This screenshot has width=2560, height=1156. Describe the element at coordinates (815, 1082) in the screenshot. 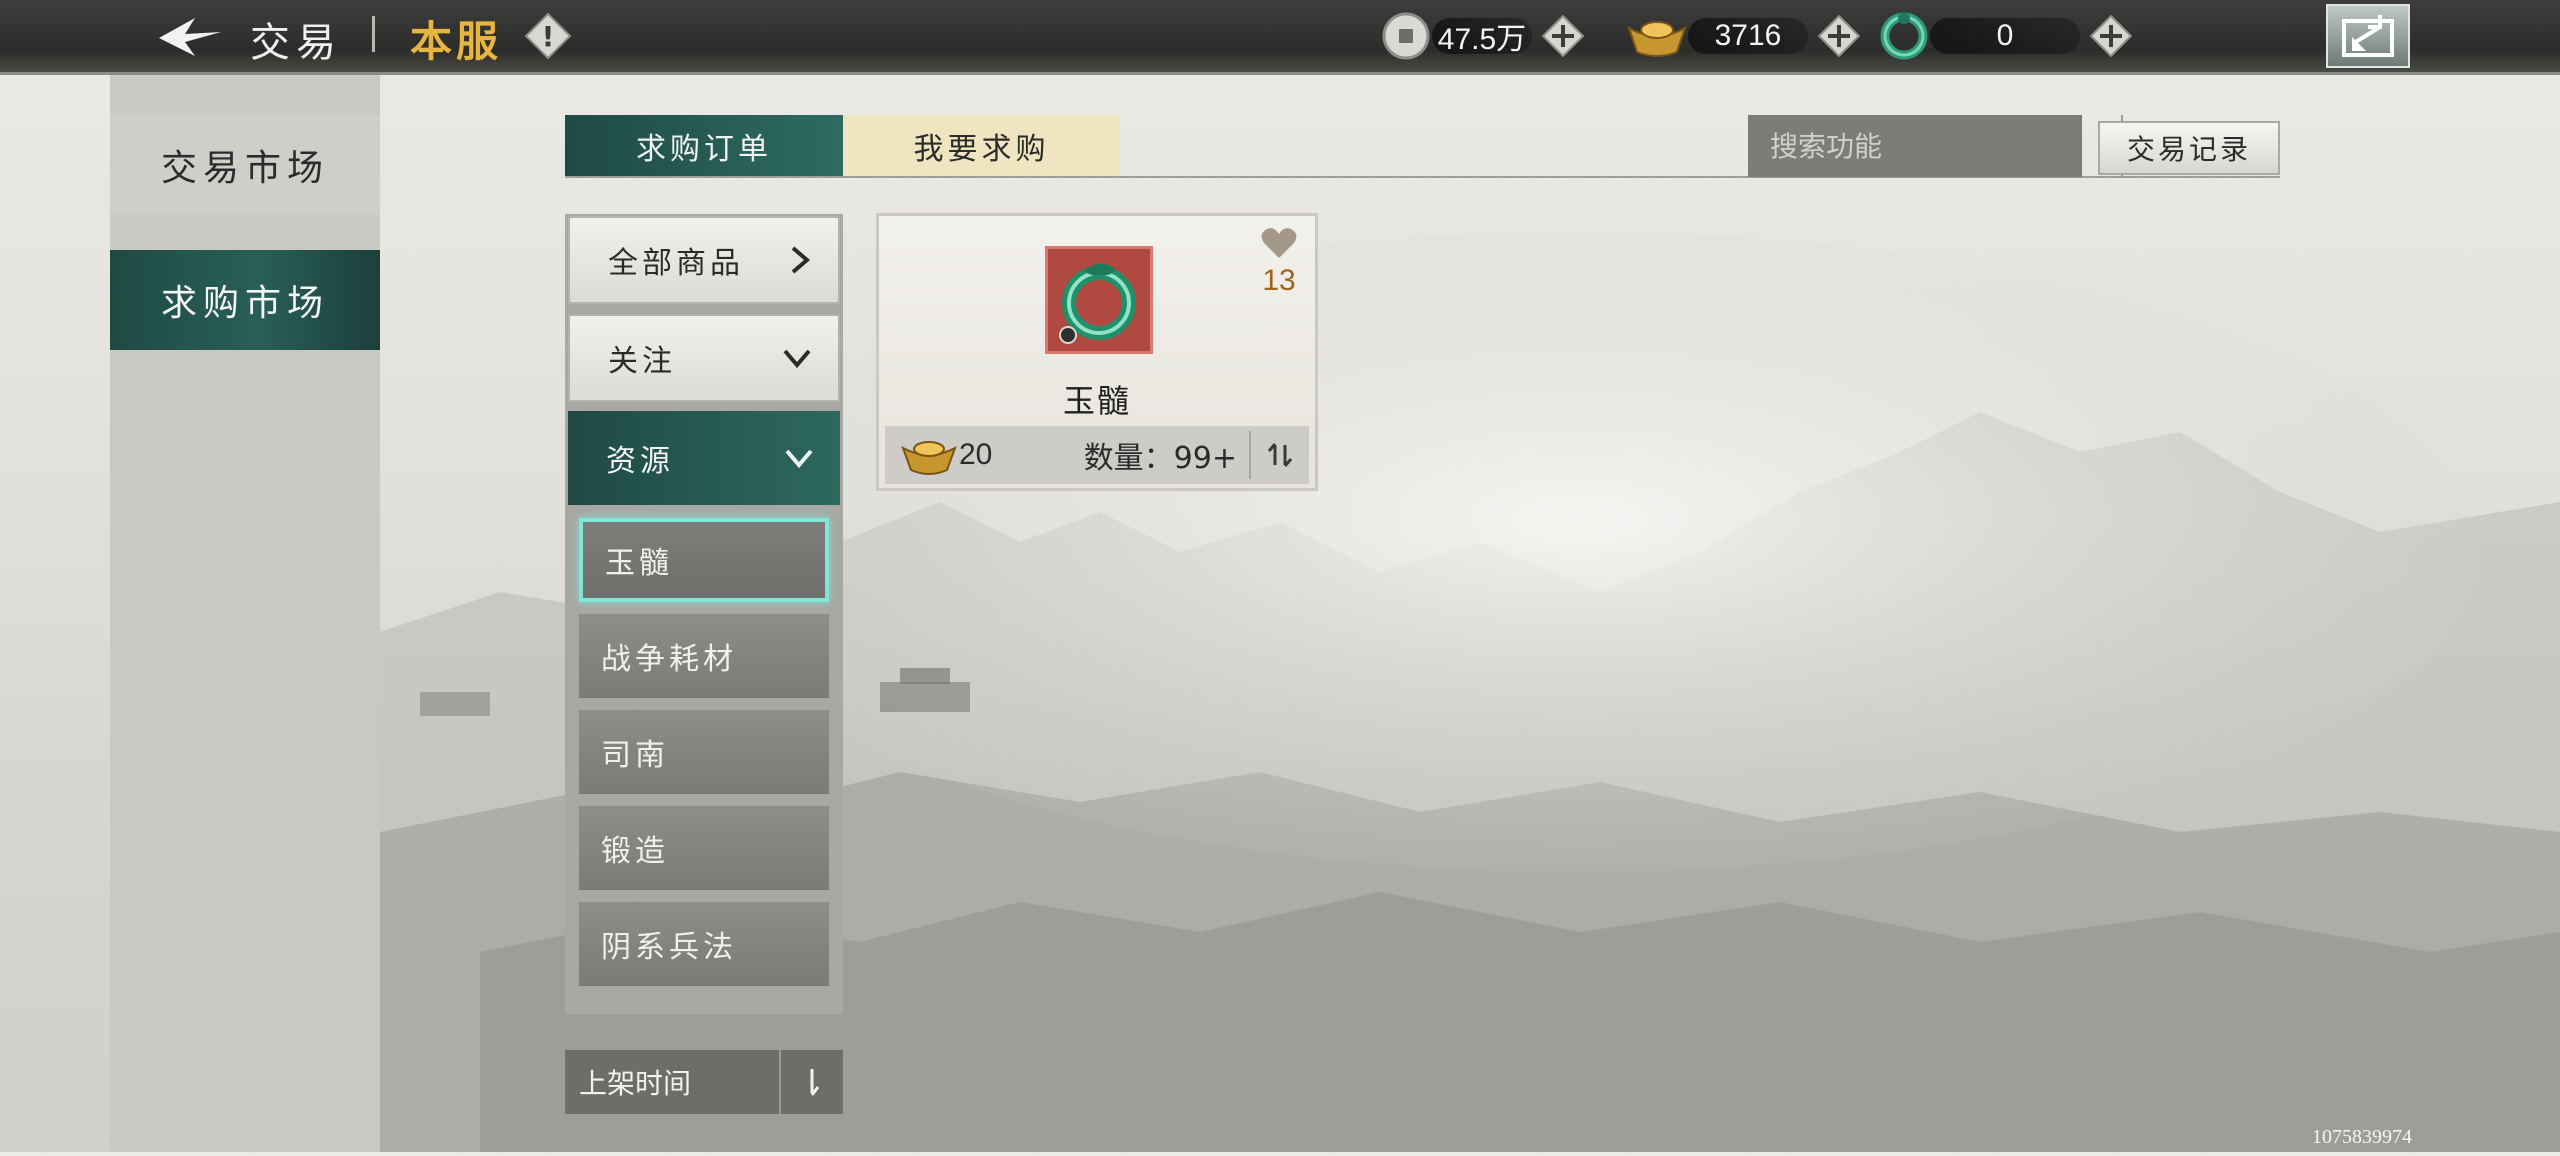

I see `sort-arrow-icon` at that location.